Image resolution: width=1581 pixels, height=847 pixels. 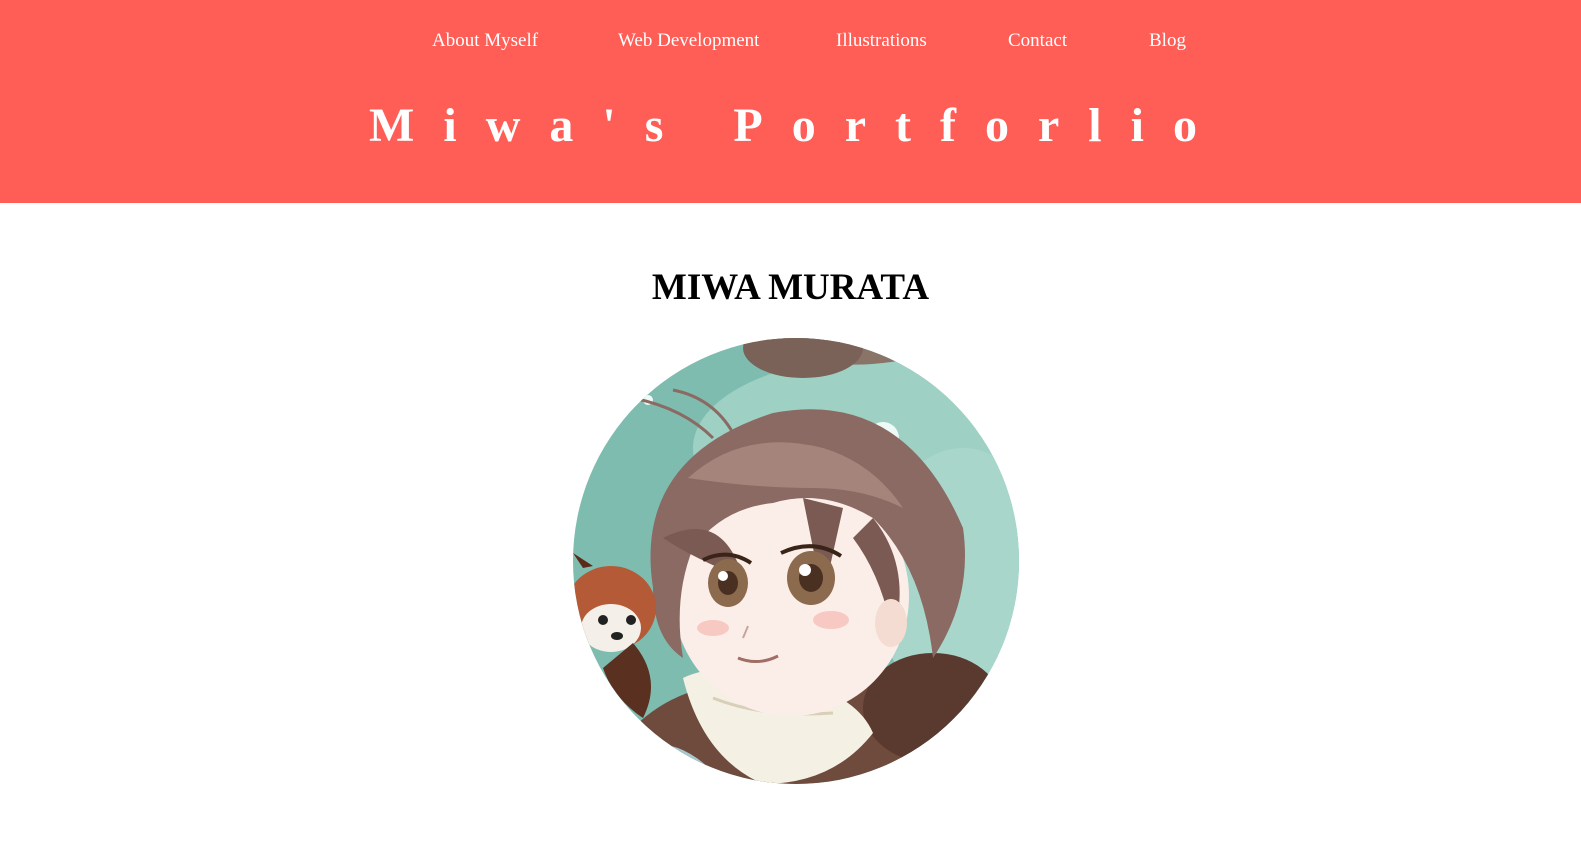 I want to click on profile-avatar, so click(x=796, y=561).